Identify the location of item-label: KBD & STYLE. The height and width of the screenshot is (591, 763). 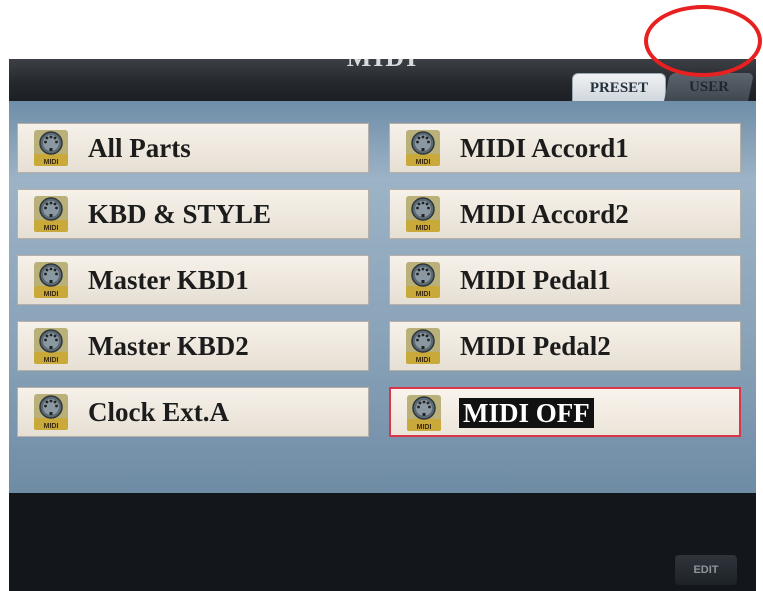
(180, 214).